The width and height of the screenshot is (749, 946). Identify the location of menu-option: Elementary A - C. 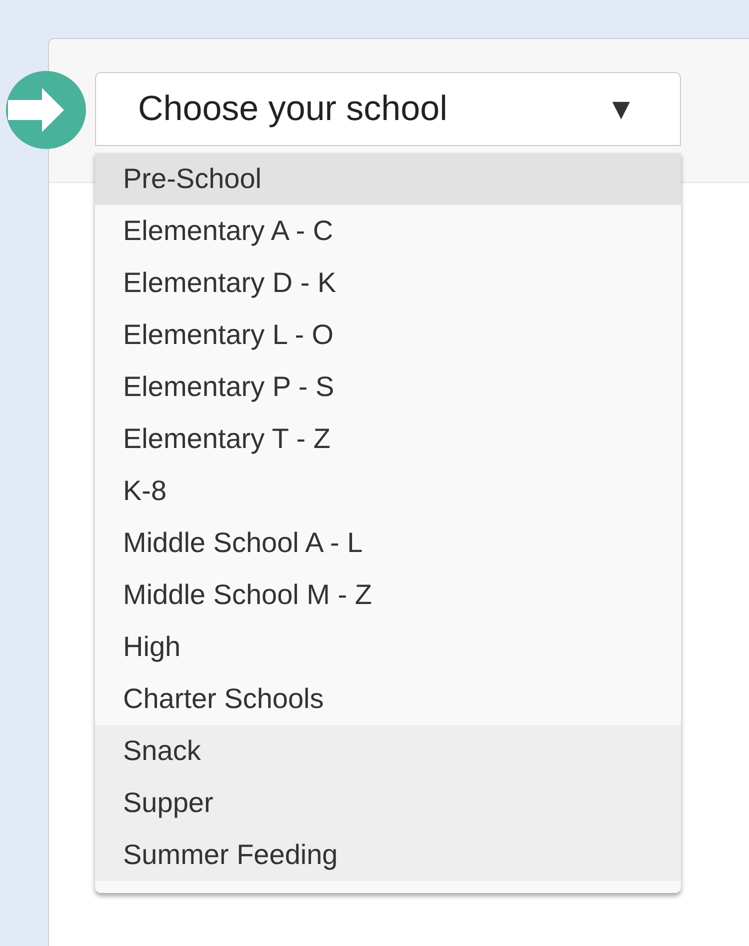
(388, 231).